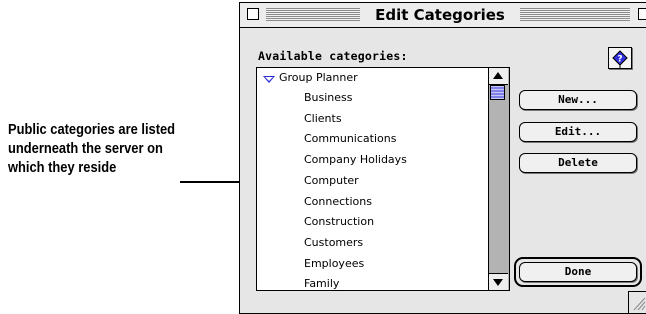  What do you see at coordinates (333, 56) in the screenshot?
I see `available-categories-label: Available categories:` at bounding box center [333, 56].